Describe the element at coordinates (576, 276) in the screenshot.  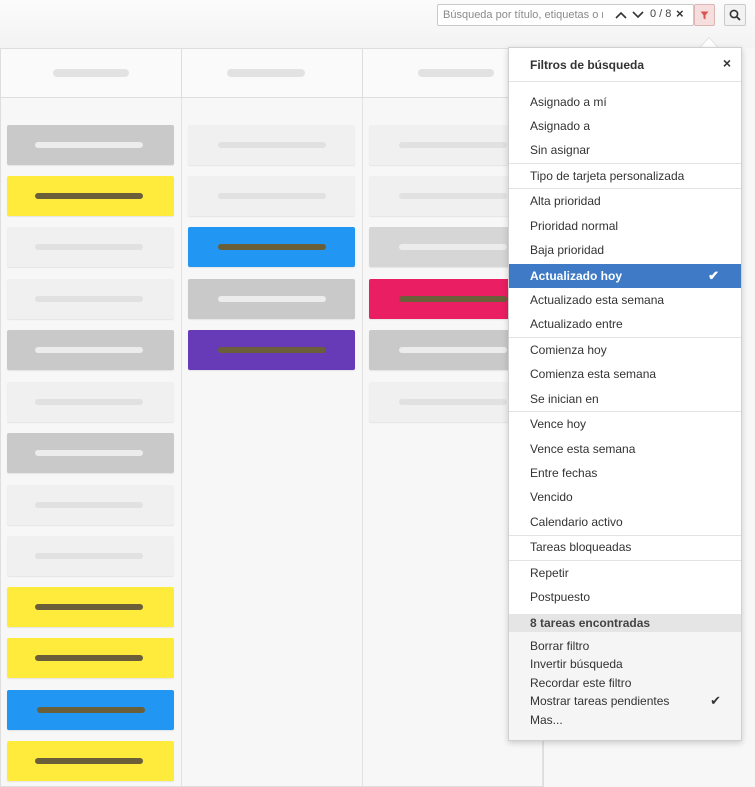
I see `filter-updated-today-label: Actualizado hoy` at that location.